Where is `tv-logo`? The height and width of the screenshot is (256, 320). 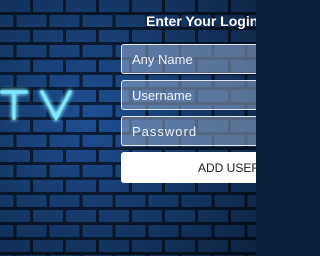
tv-logo is located at coordinates (36, 105).